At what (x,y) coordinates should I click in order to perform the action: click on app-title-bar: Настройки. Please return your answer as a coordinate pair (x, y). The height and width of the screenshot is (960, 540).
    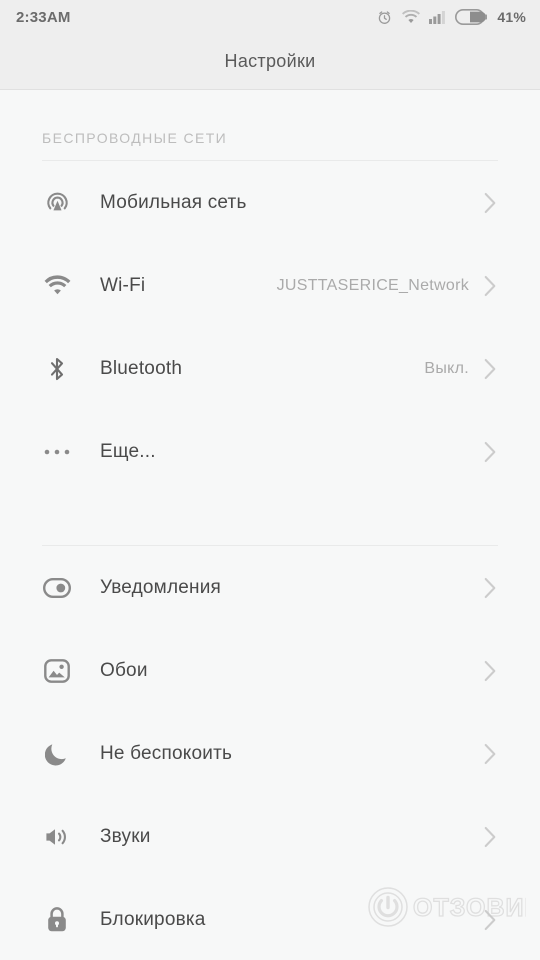
    Looking at the image, I should click on (270, 62).